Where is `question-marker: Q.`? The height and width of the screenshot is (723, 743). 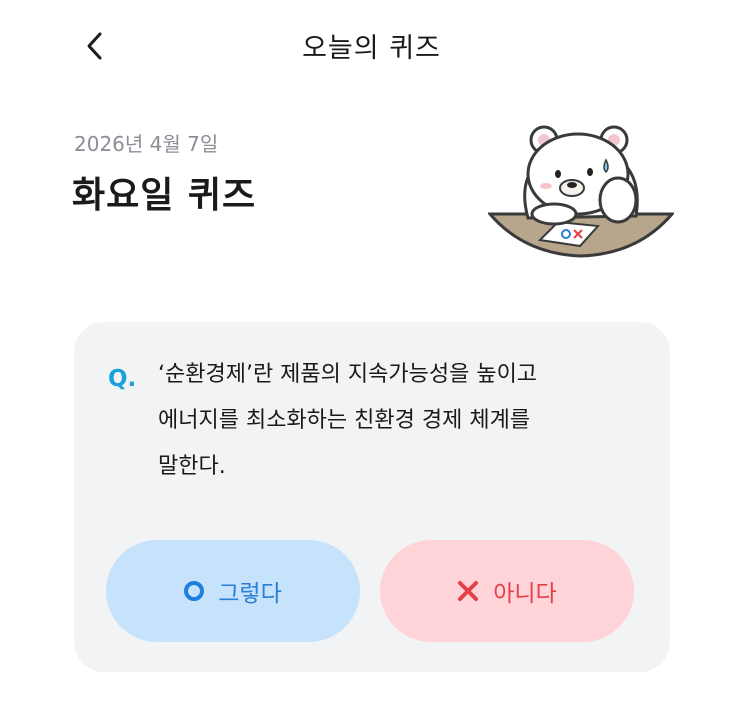 question-marker: Q. is located at coordinates (122, 379).